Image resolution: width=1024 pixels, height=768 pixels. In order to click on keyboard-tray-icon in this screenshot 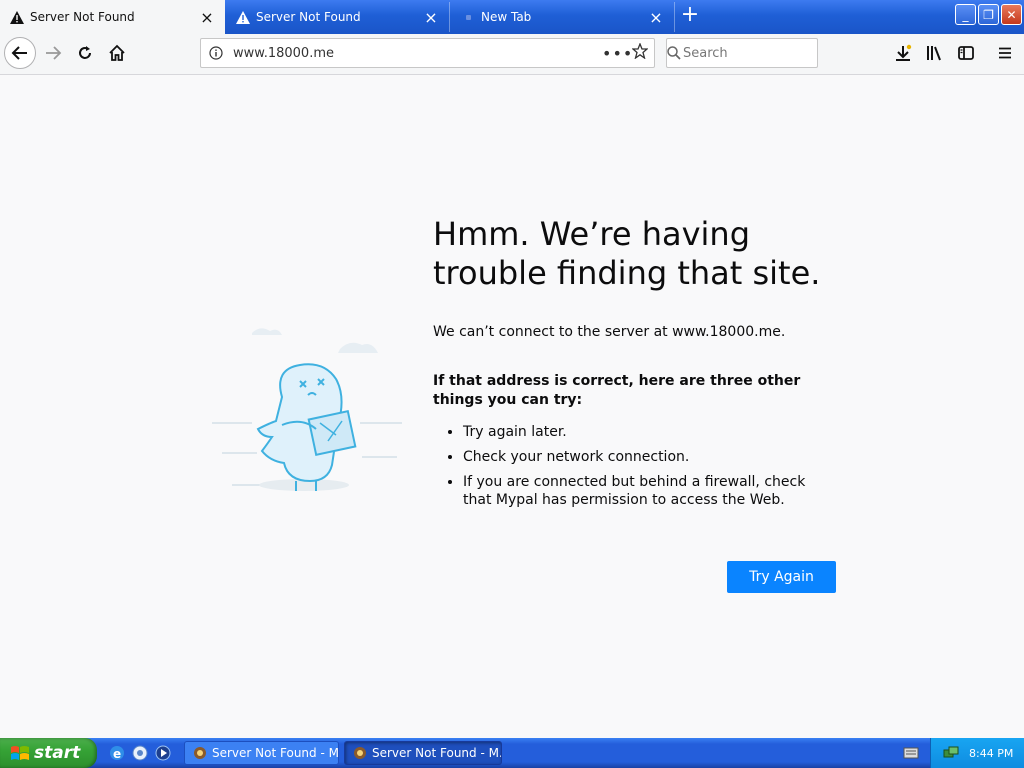, I will do `click(911, 753)`.